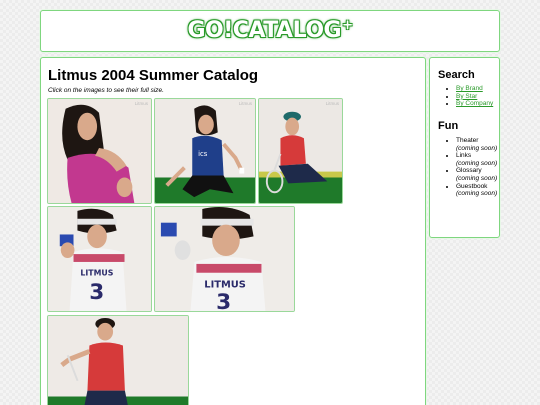  Describe the element at coordinates (474, 103) in the screenshot. I see `search-by-company-link: By Company` at that location.